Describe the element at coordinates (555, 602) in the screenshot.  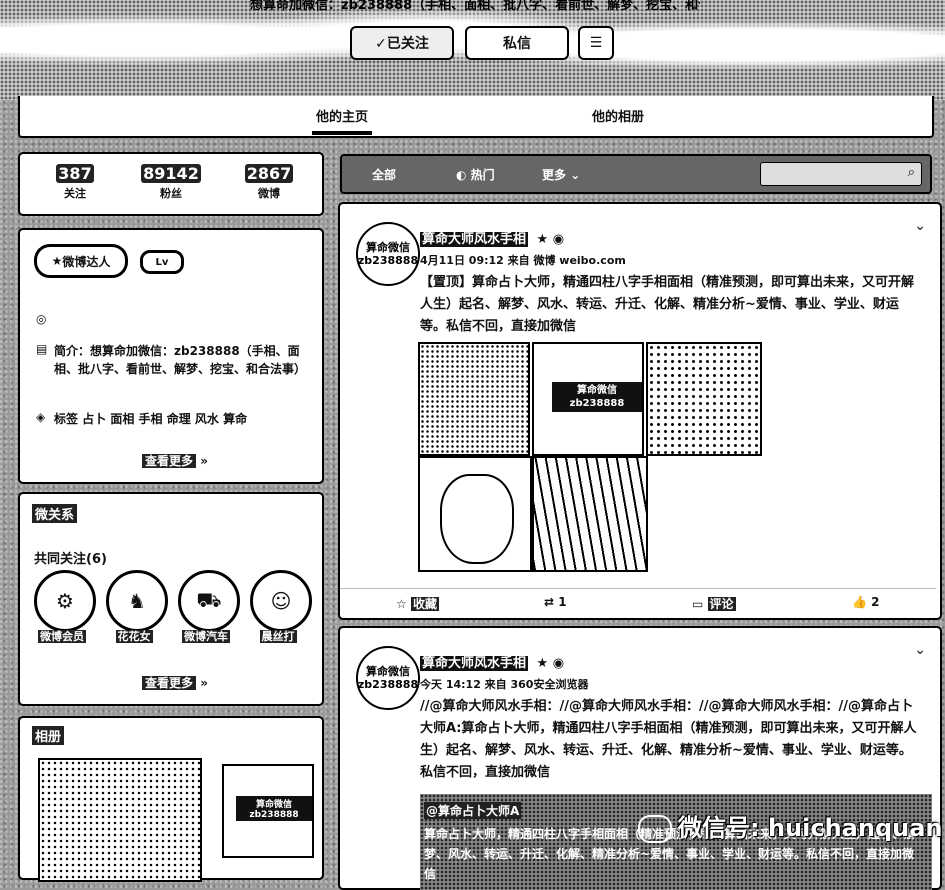
I see `repost-button: ⇄ 1` at that location.